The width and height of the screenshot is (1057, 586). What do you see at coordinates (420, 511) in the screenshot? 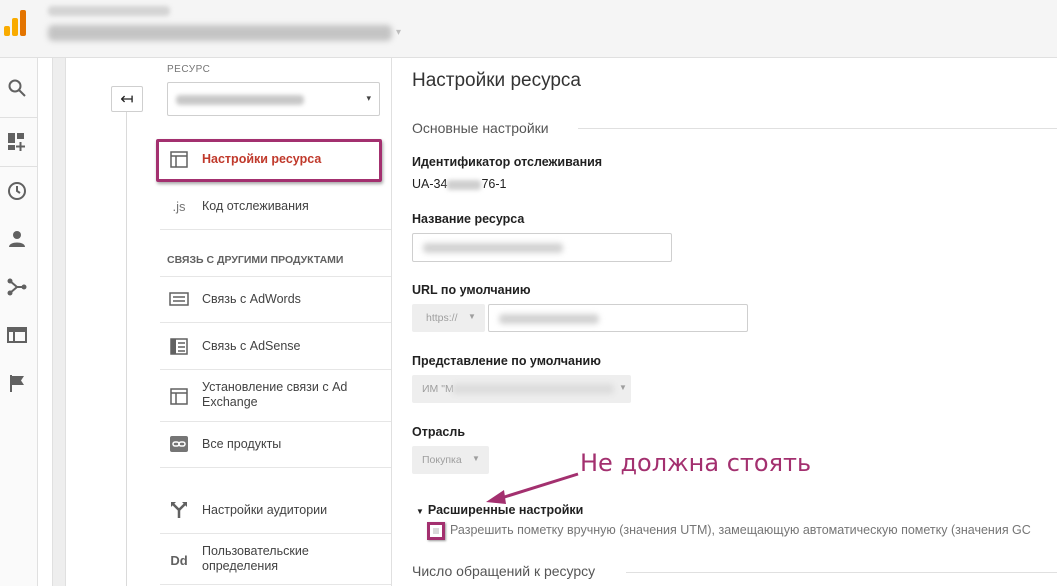
I see `triangle-down-icon: ▼` at bounding box center [420, 511].